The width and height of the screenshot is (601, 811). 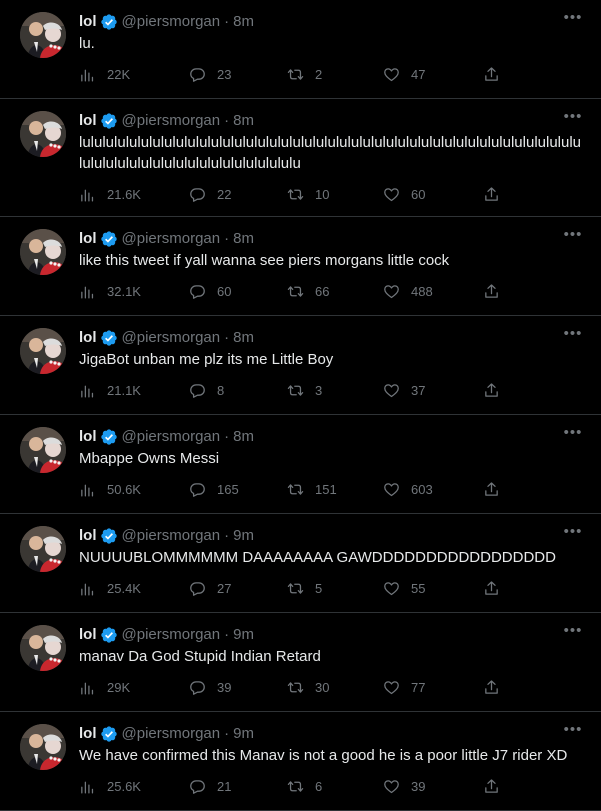 I want to click on views-button: 21.6K, so click(x=134, y=194).